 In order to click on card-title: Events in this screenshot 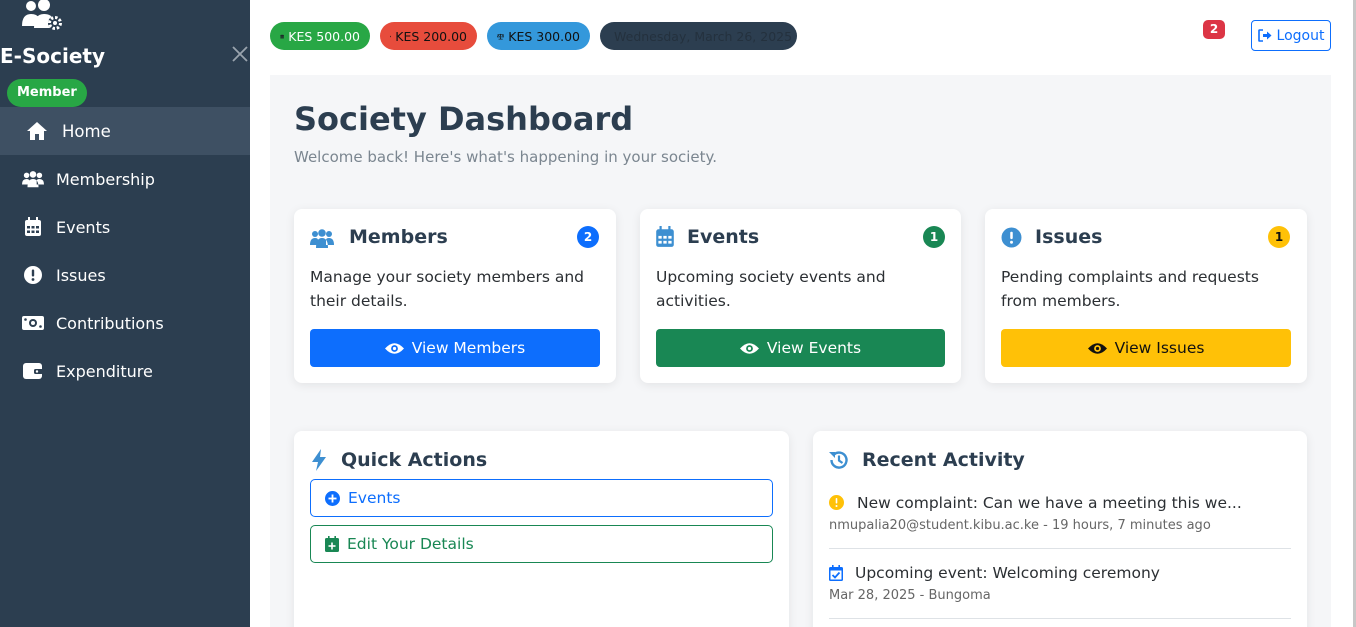, I will do `click(723, 237)`.